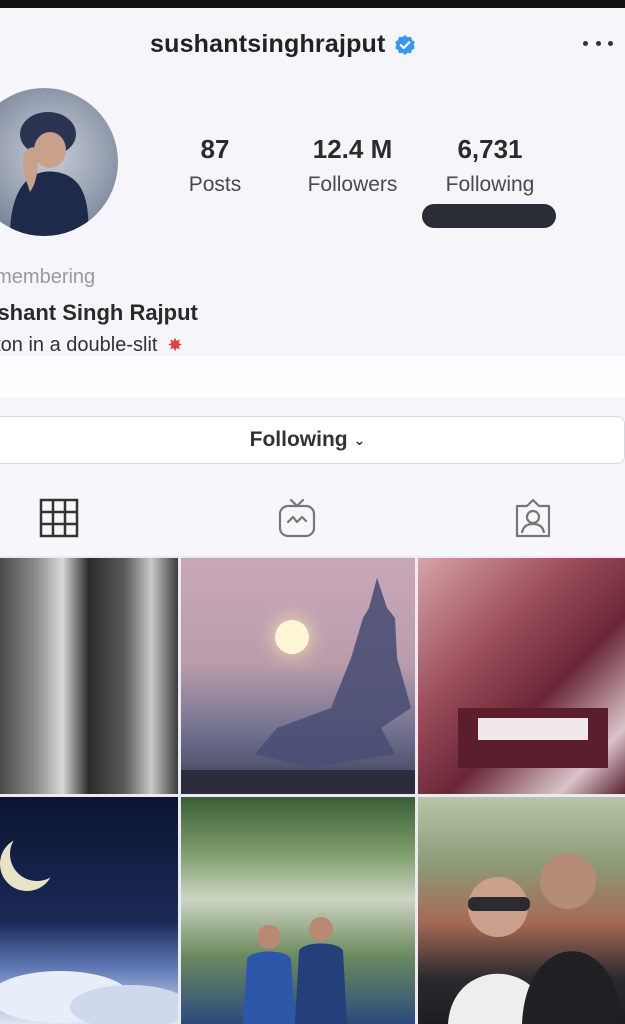  What do you see at coordinates (215, 165) in the screenshot?
I see `posts-stat: 87 Posts` at bounding box center [215, 165].